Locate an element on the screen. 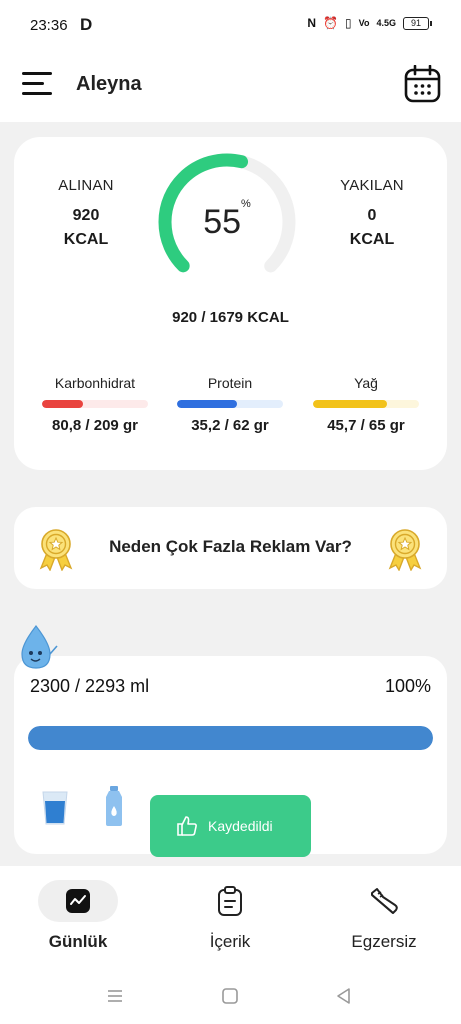 The image size is (461, 1024). macro-value: 80,8 / 209 gr is located at coordinates (95, 425).